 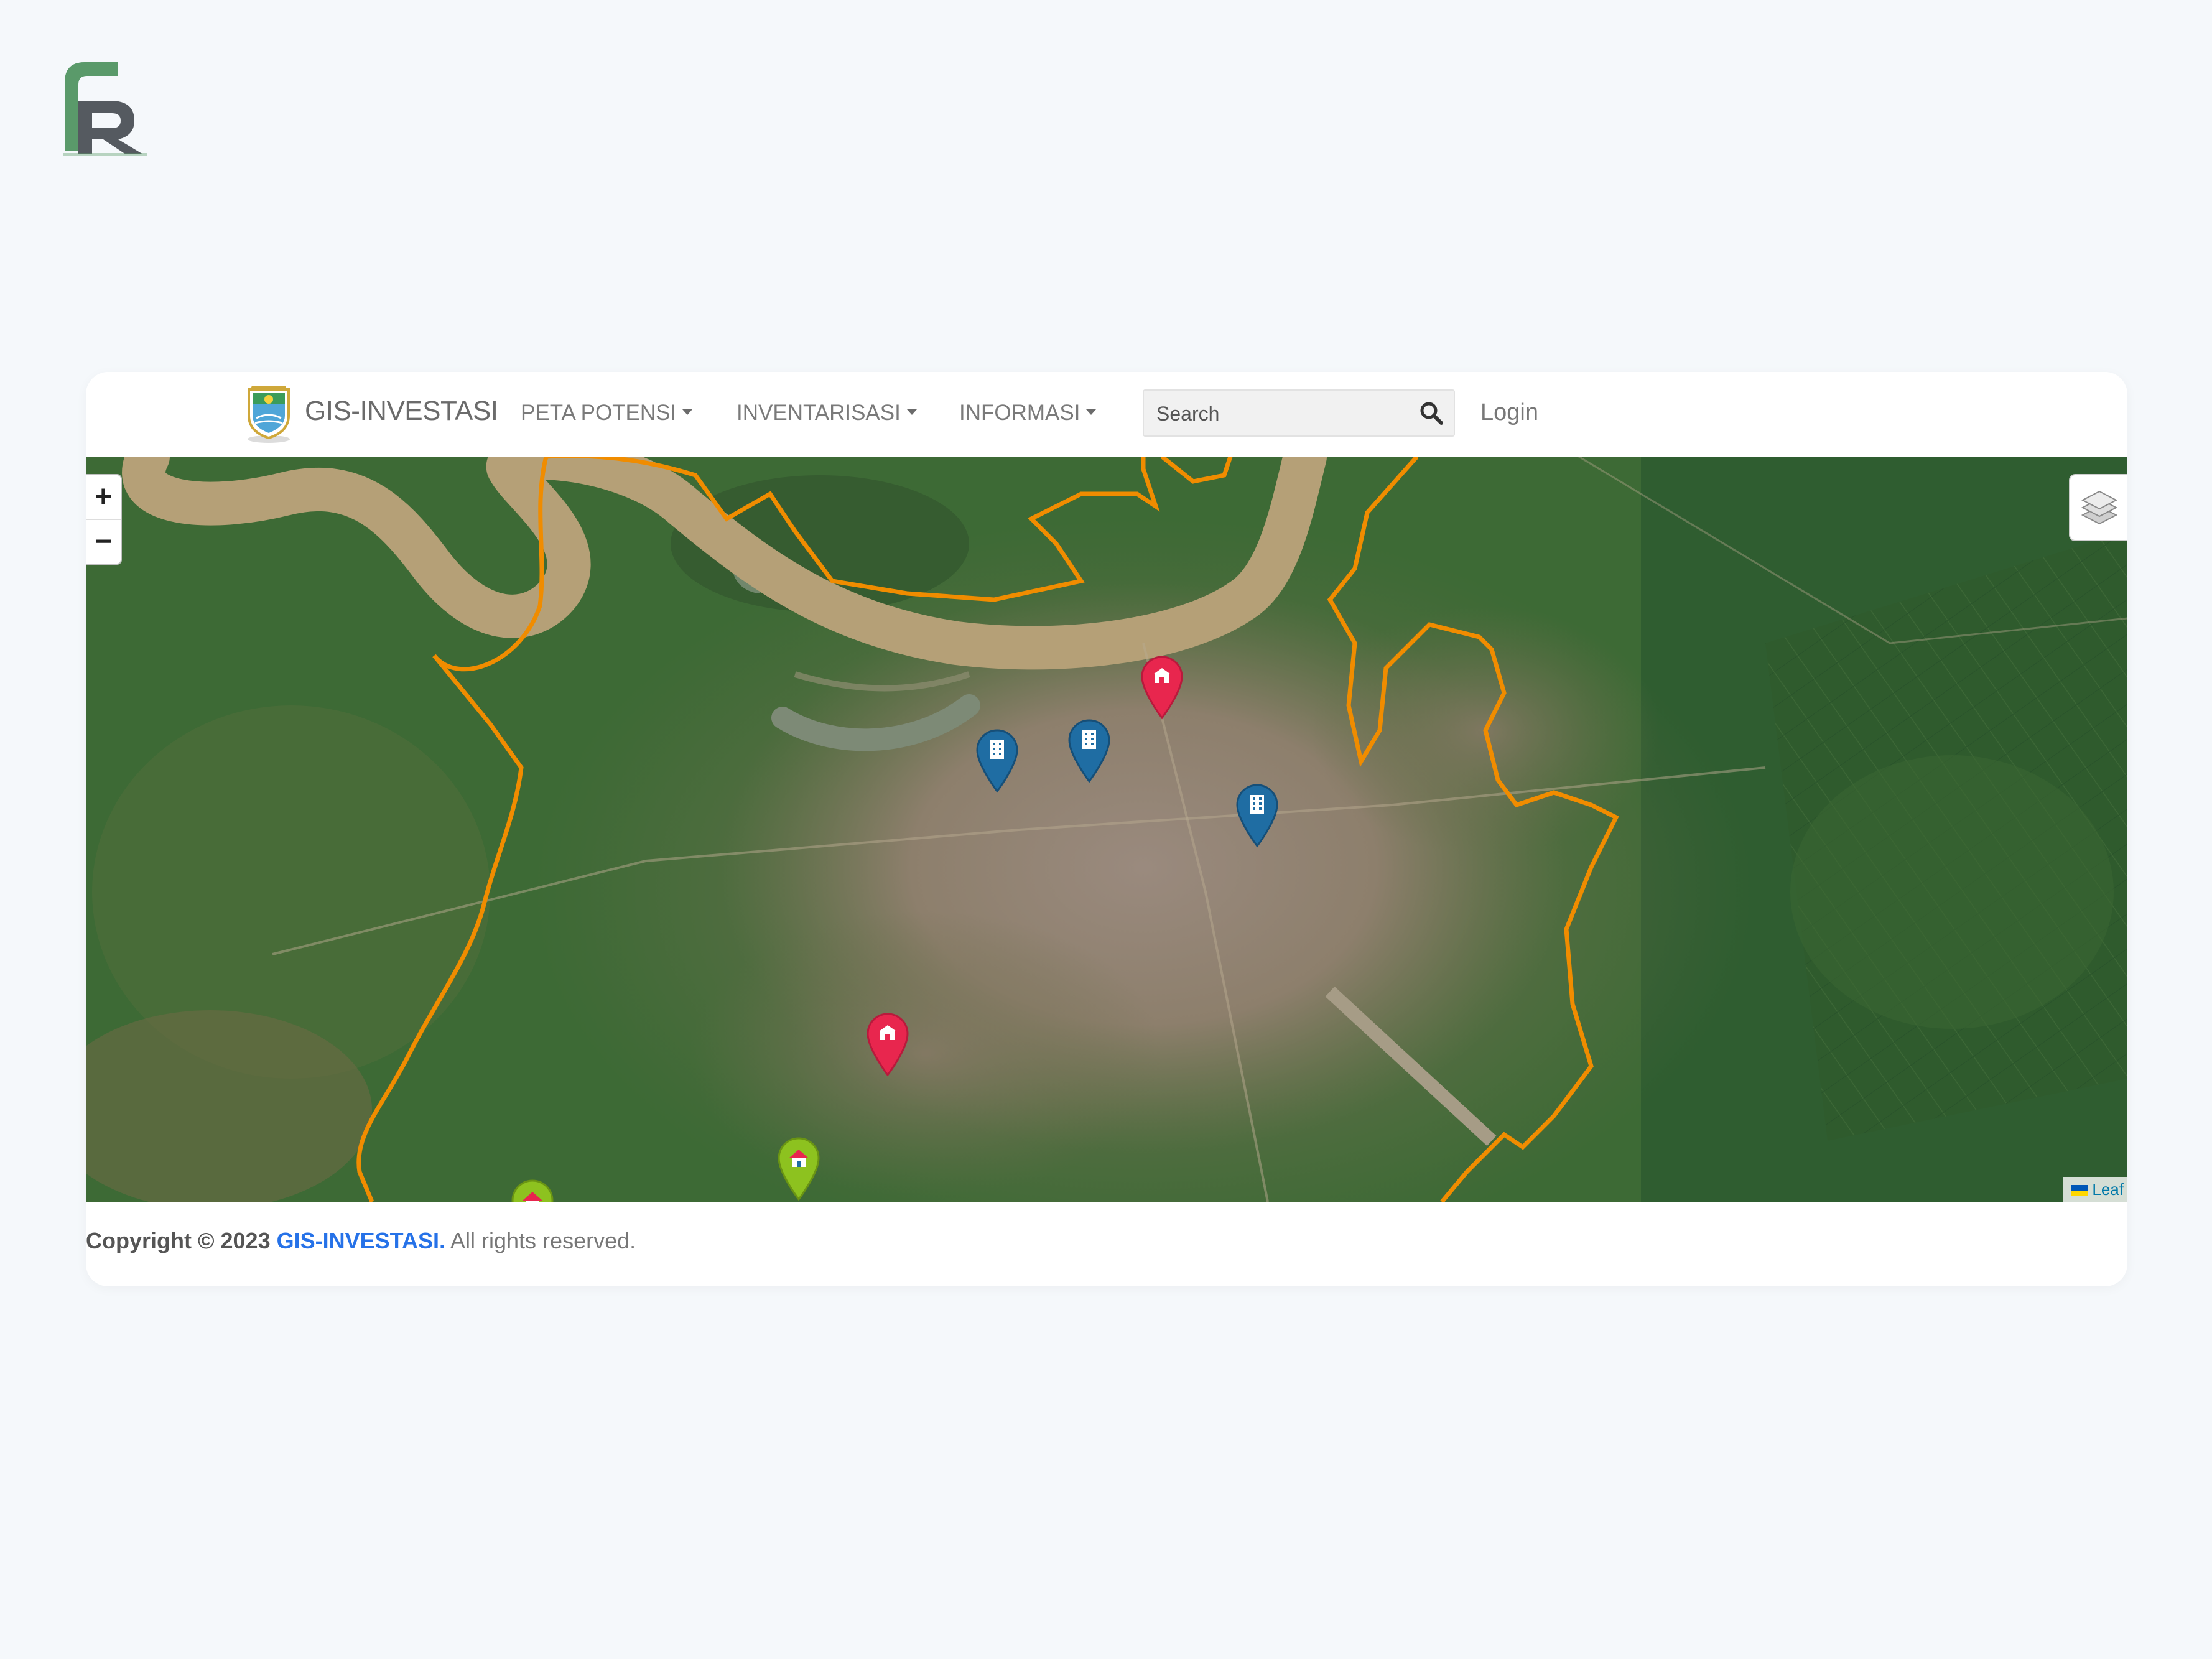 What do you see at coordinates (1509, 412) in the screenshot?
I see `login-link: Login` at bounding box center [1509, 412].